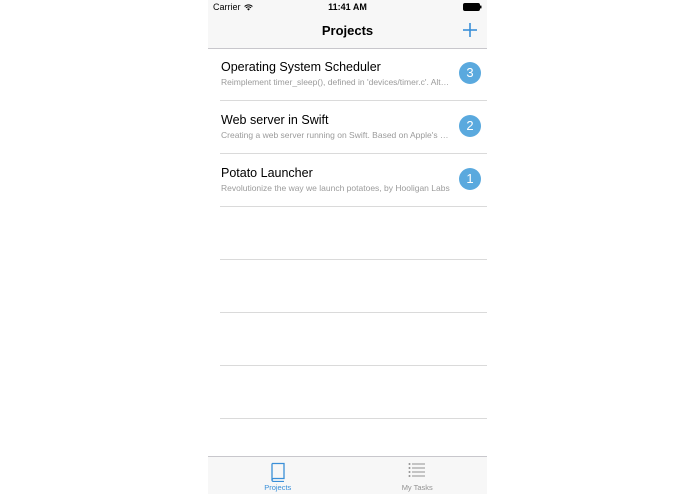 Image resolution: width=695 pixels, height=494 pixels. I want to click on battery-icon, so click(472, 7).